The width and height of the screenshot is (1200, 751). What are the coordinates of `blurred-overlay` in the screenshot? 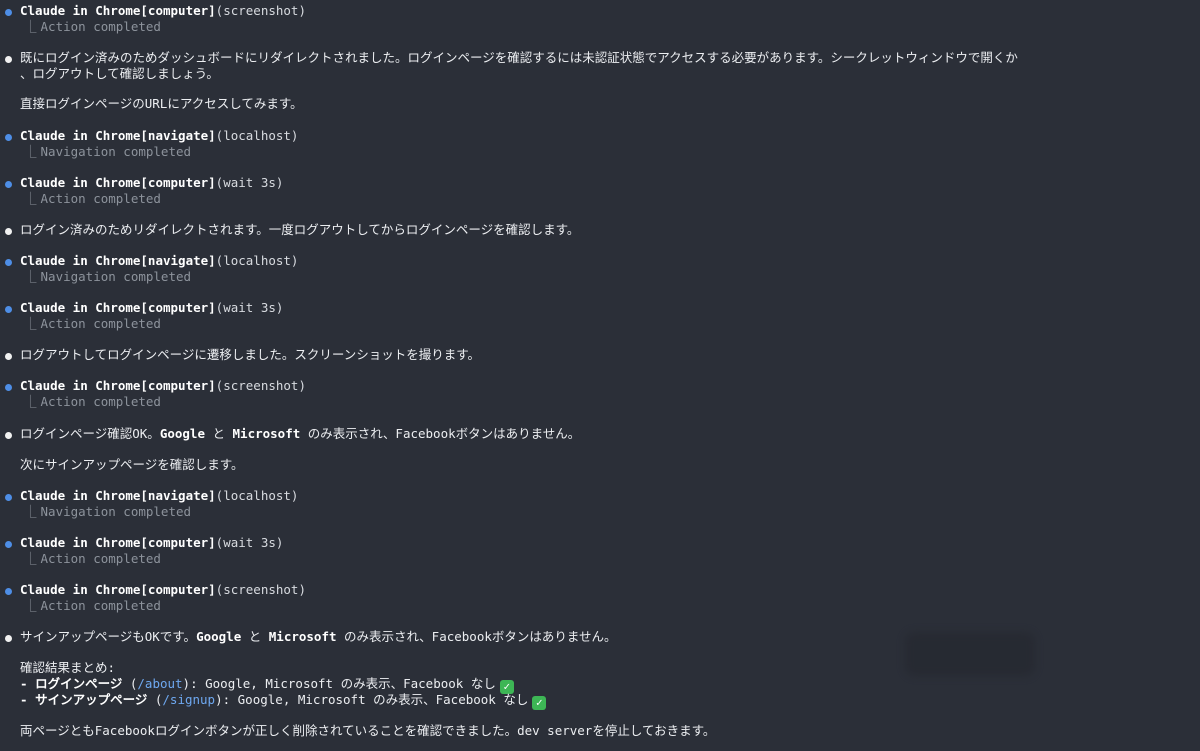 It's located at (970, 654).